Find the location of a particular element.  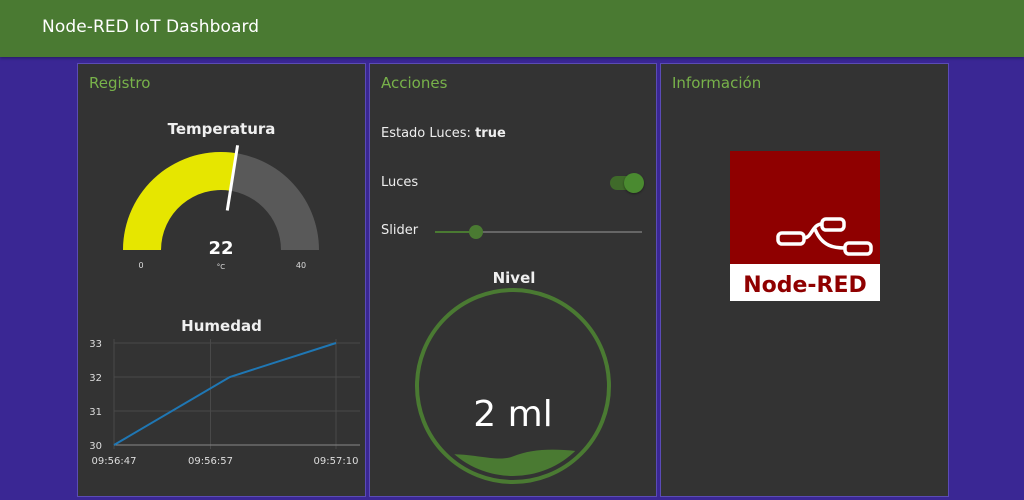

gauge-value: 22 is located at coordinates (220, 248).